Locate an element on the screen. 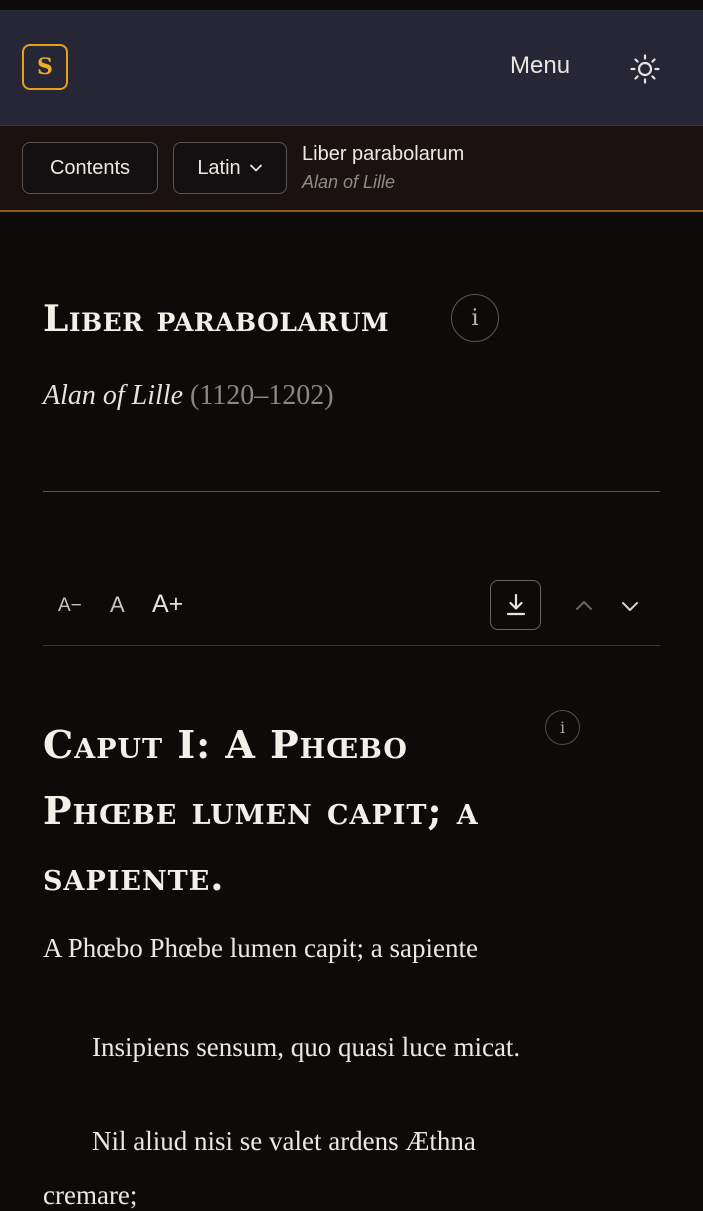 This screenshot has width=703, height=1211. sun-icon is located at coordinates (645, 69).